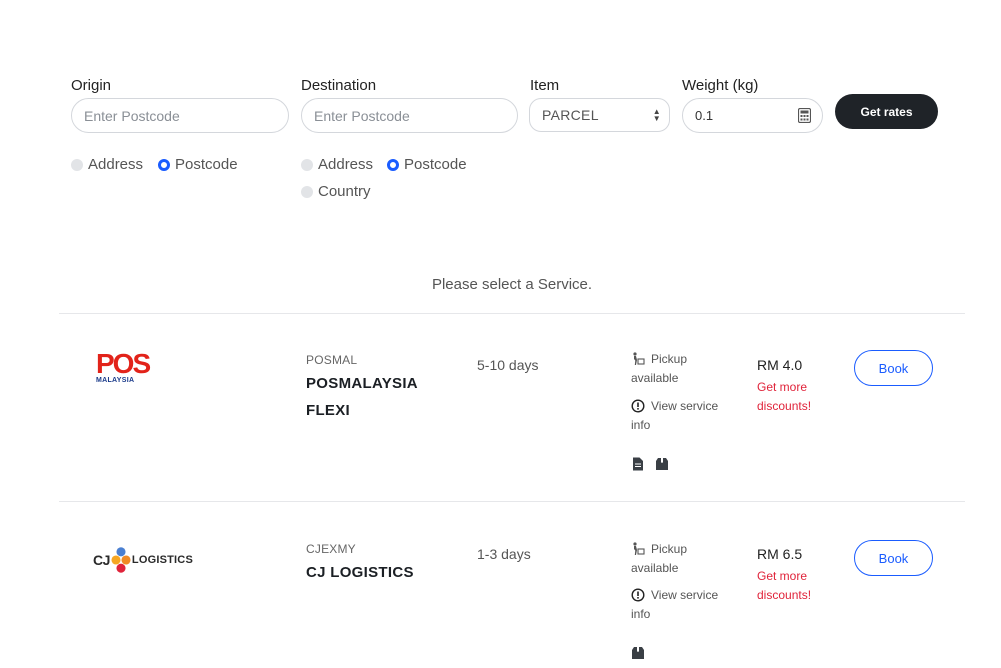 The image size is (1001, 668). I want to click on destination-radio-postcode: Postcode, so click(427, 164).